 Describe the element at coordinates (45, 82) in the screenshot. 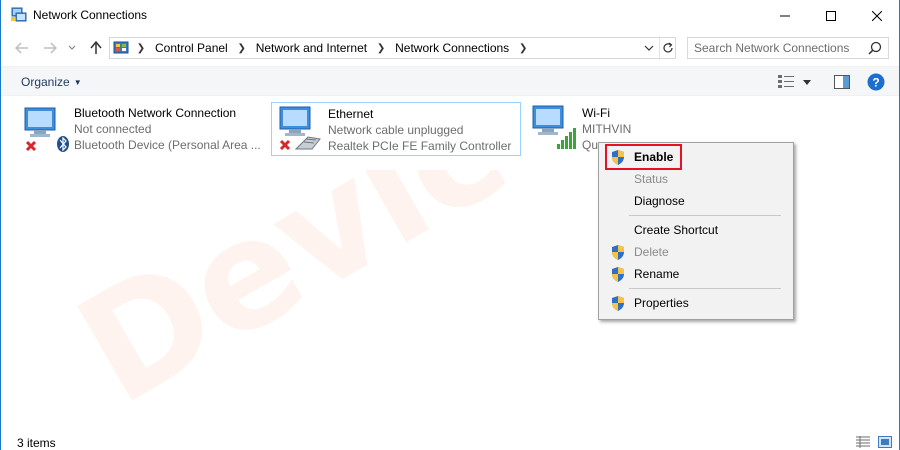

I see `organize-label: Organize` at that location.